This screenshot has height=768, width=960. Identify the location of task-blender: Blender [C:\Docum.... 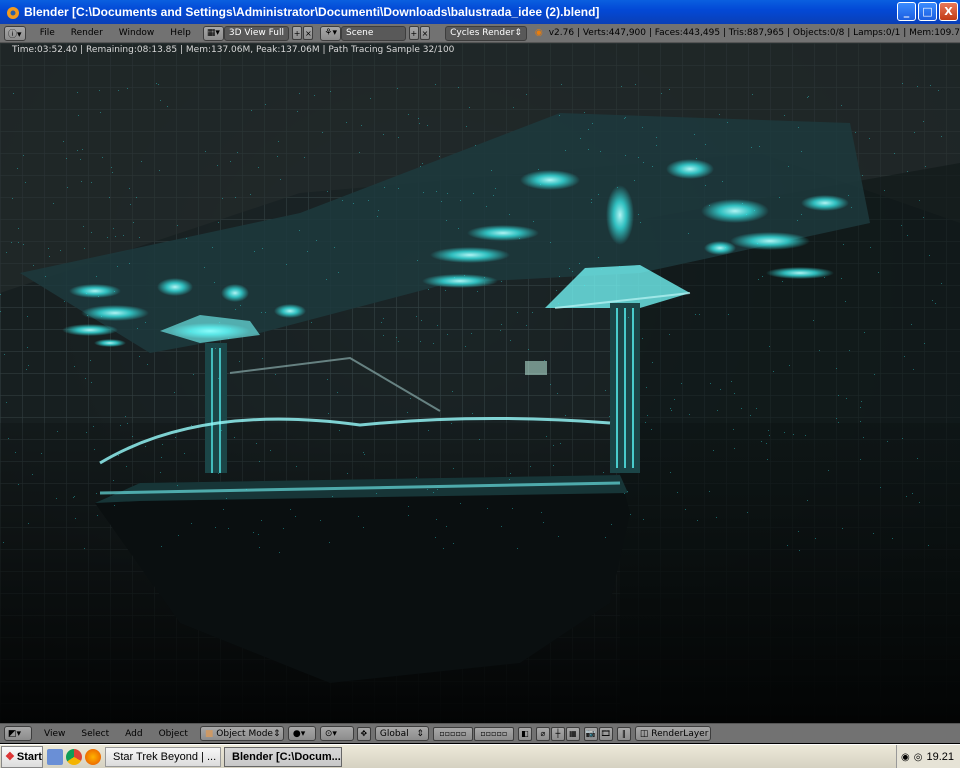
(283, 756).